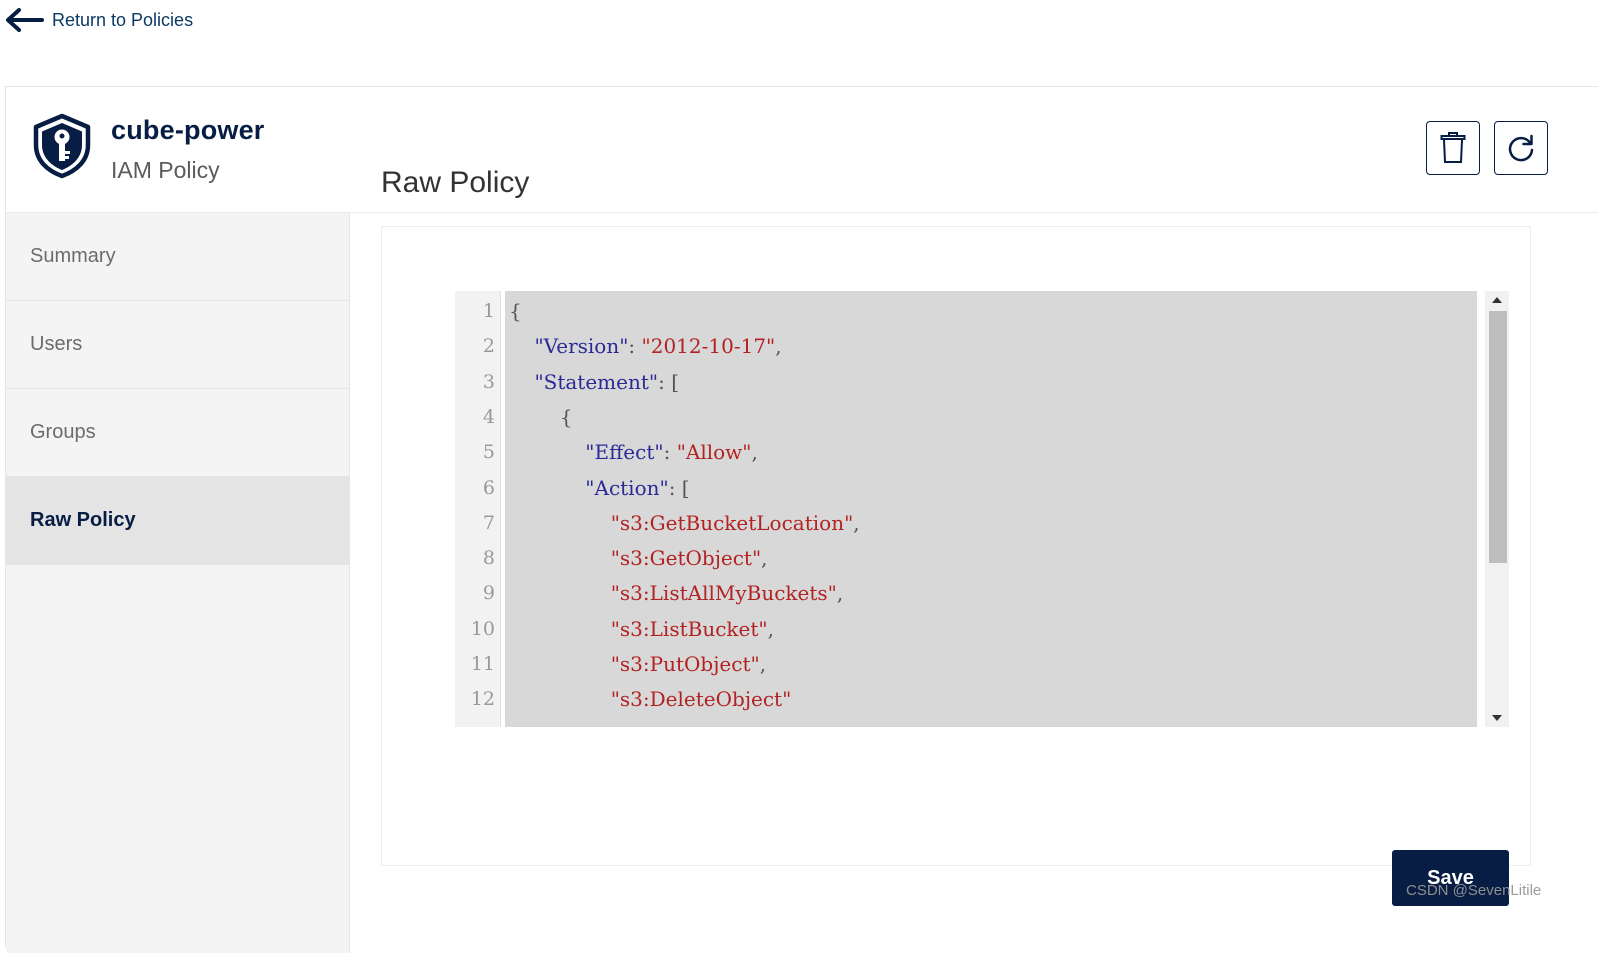 This screenshot has width=1598, height=953. I want to click on line-number-gutter: 1 2 3 4 5 6 7 8 9 10 11 12, so click(478, 509).